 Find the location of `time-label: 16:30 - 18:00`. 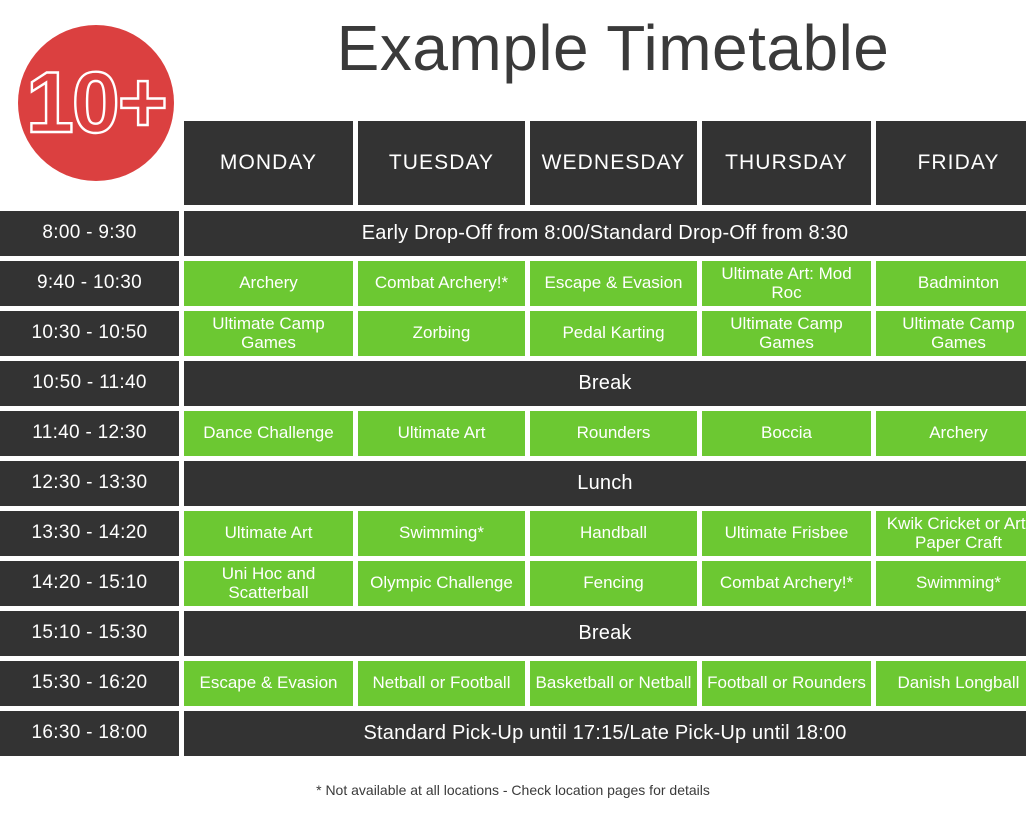

time-label: 16:30 - 18:00 is located at coordinates (89, 733).